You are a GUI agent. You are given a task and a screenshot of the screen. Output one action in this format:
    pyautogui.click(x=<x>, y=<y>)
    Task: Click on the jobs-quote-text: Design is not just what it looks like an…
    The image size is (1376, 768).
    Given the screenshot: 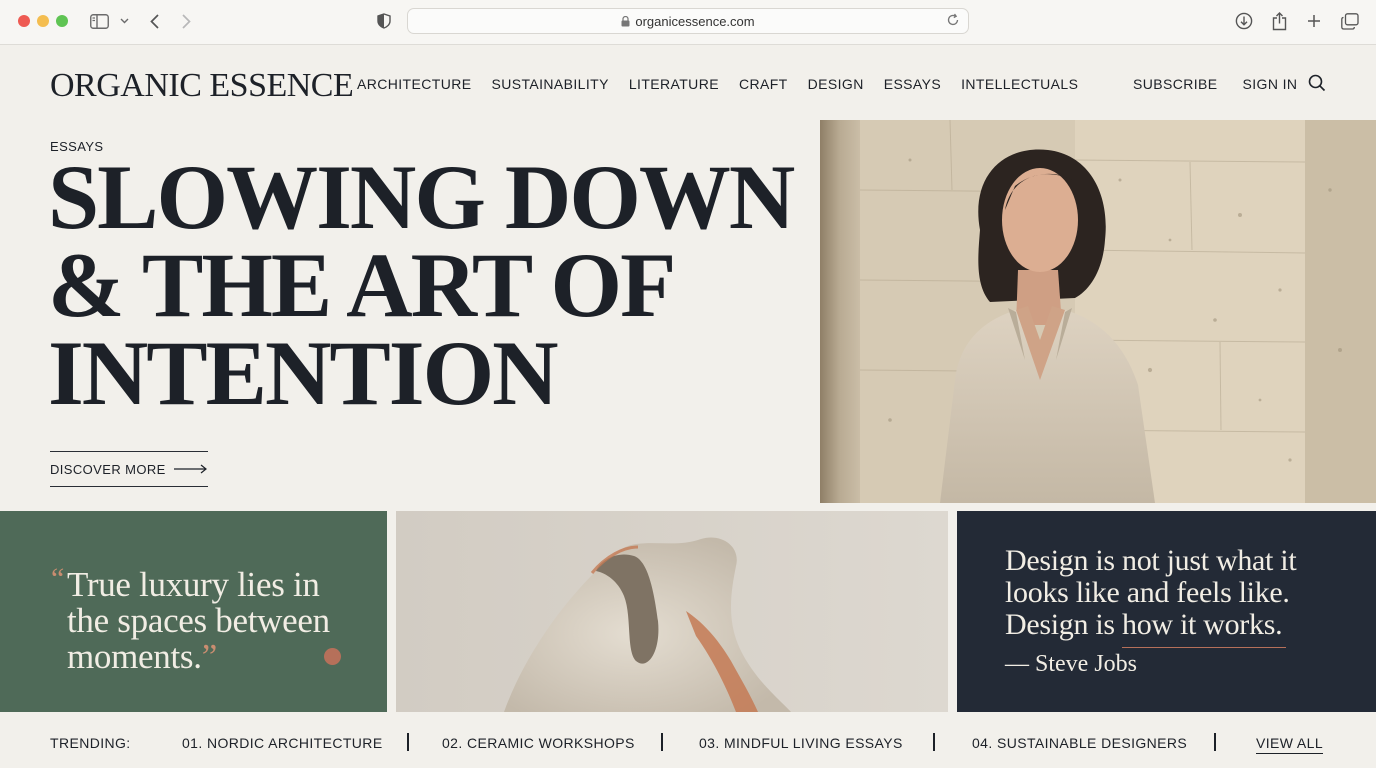 What is the action you would take?
    pyautogui.click(x=1151, y=592)
    